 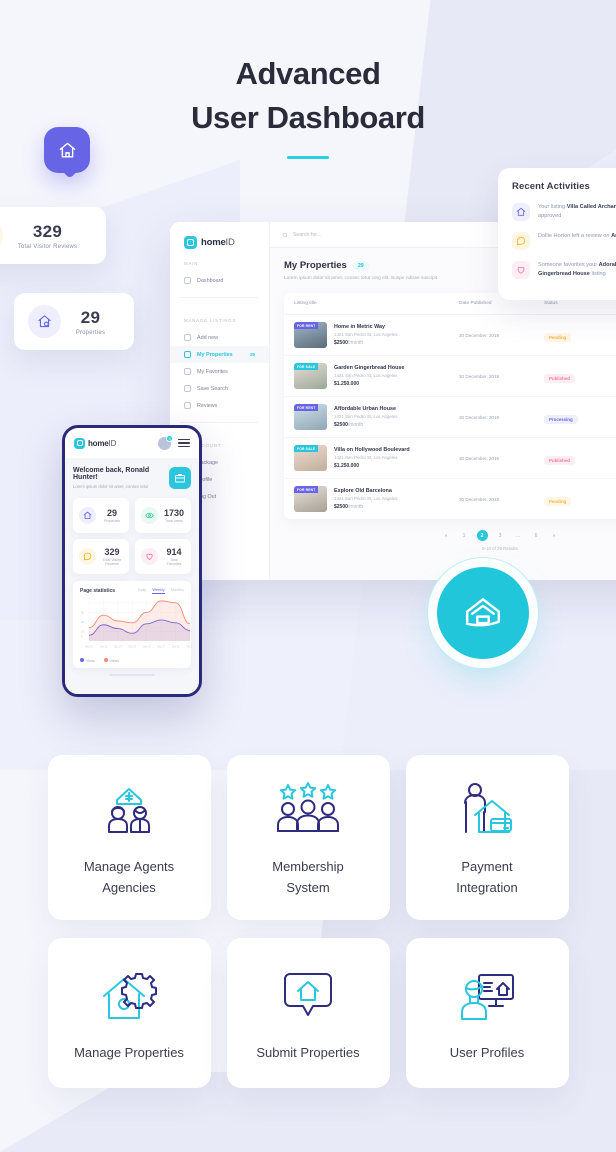 What do you see at coordinates (568, 265) in the screenshot?
I see `activity-pre: Someone favorites your` at bounding box center [568, 265].